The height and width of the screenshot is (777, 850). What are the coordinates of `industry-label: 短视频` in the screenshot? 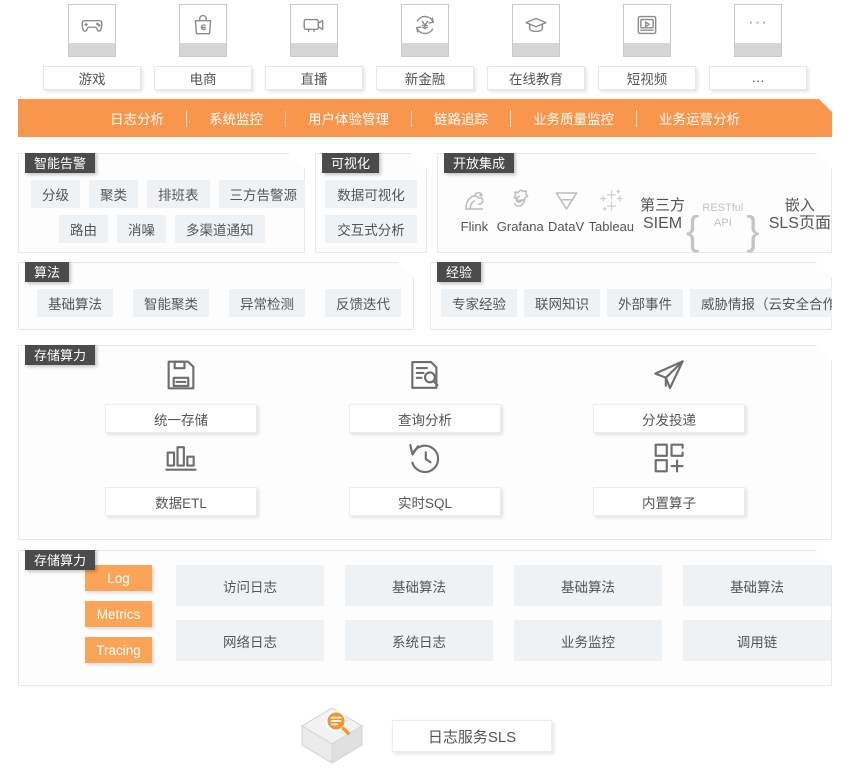 It's located at (647, 77).